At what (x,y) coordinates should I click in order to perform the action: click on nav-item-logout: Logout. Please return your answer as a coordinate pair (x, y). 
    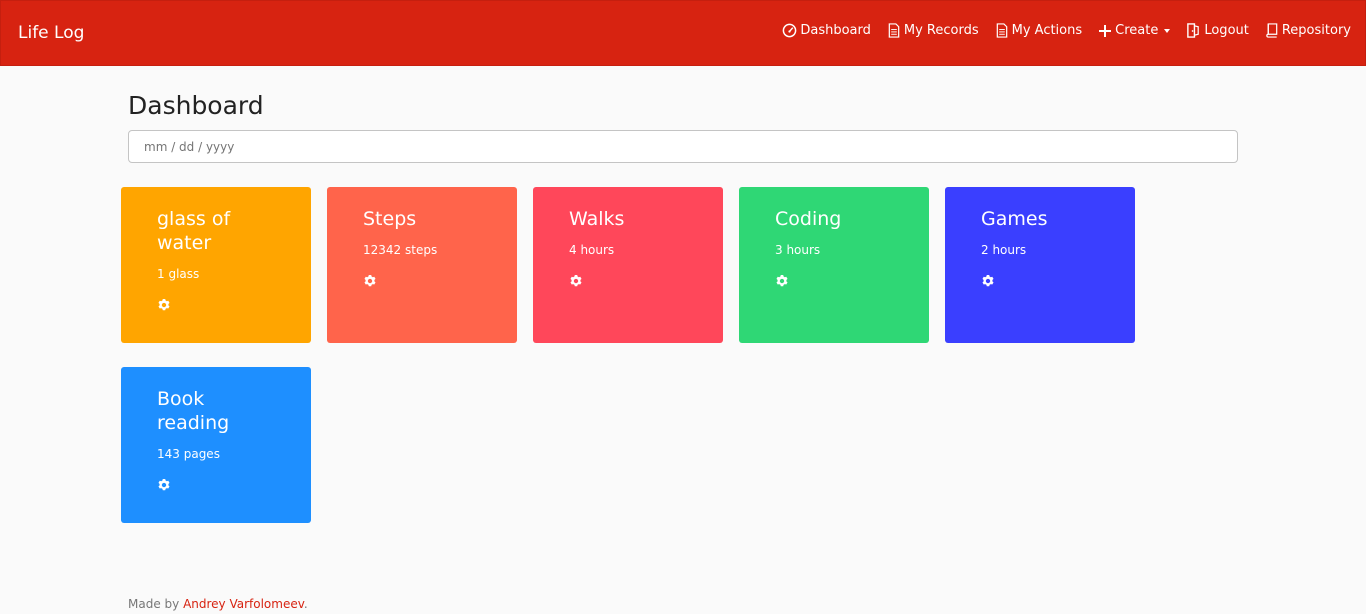
    Looking at the image, I should click on (1217, 30).